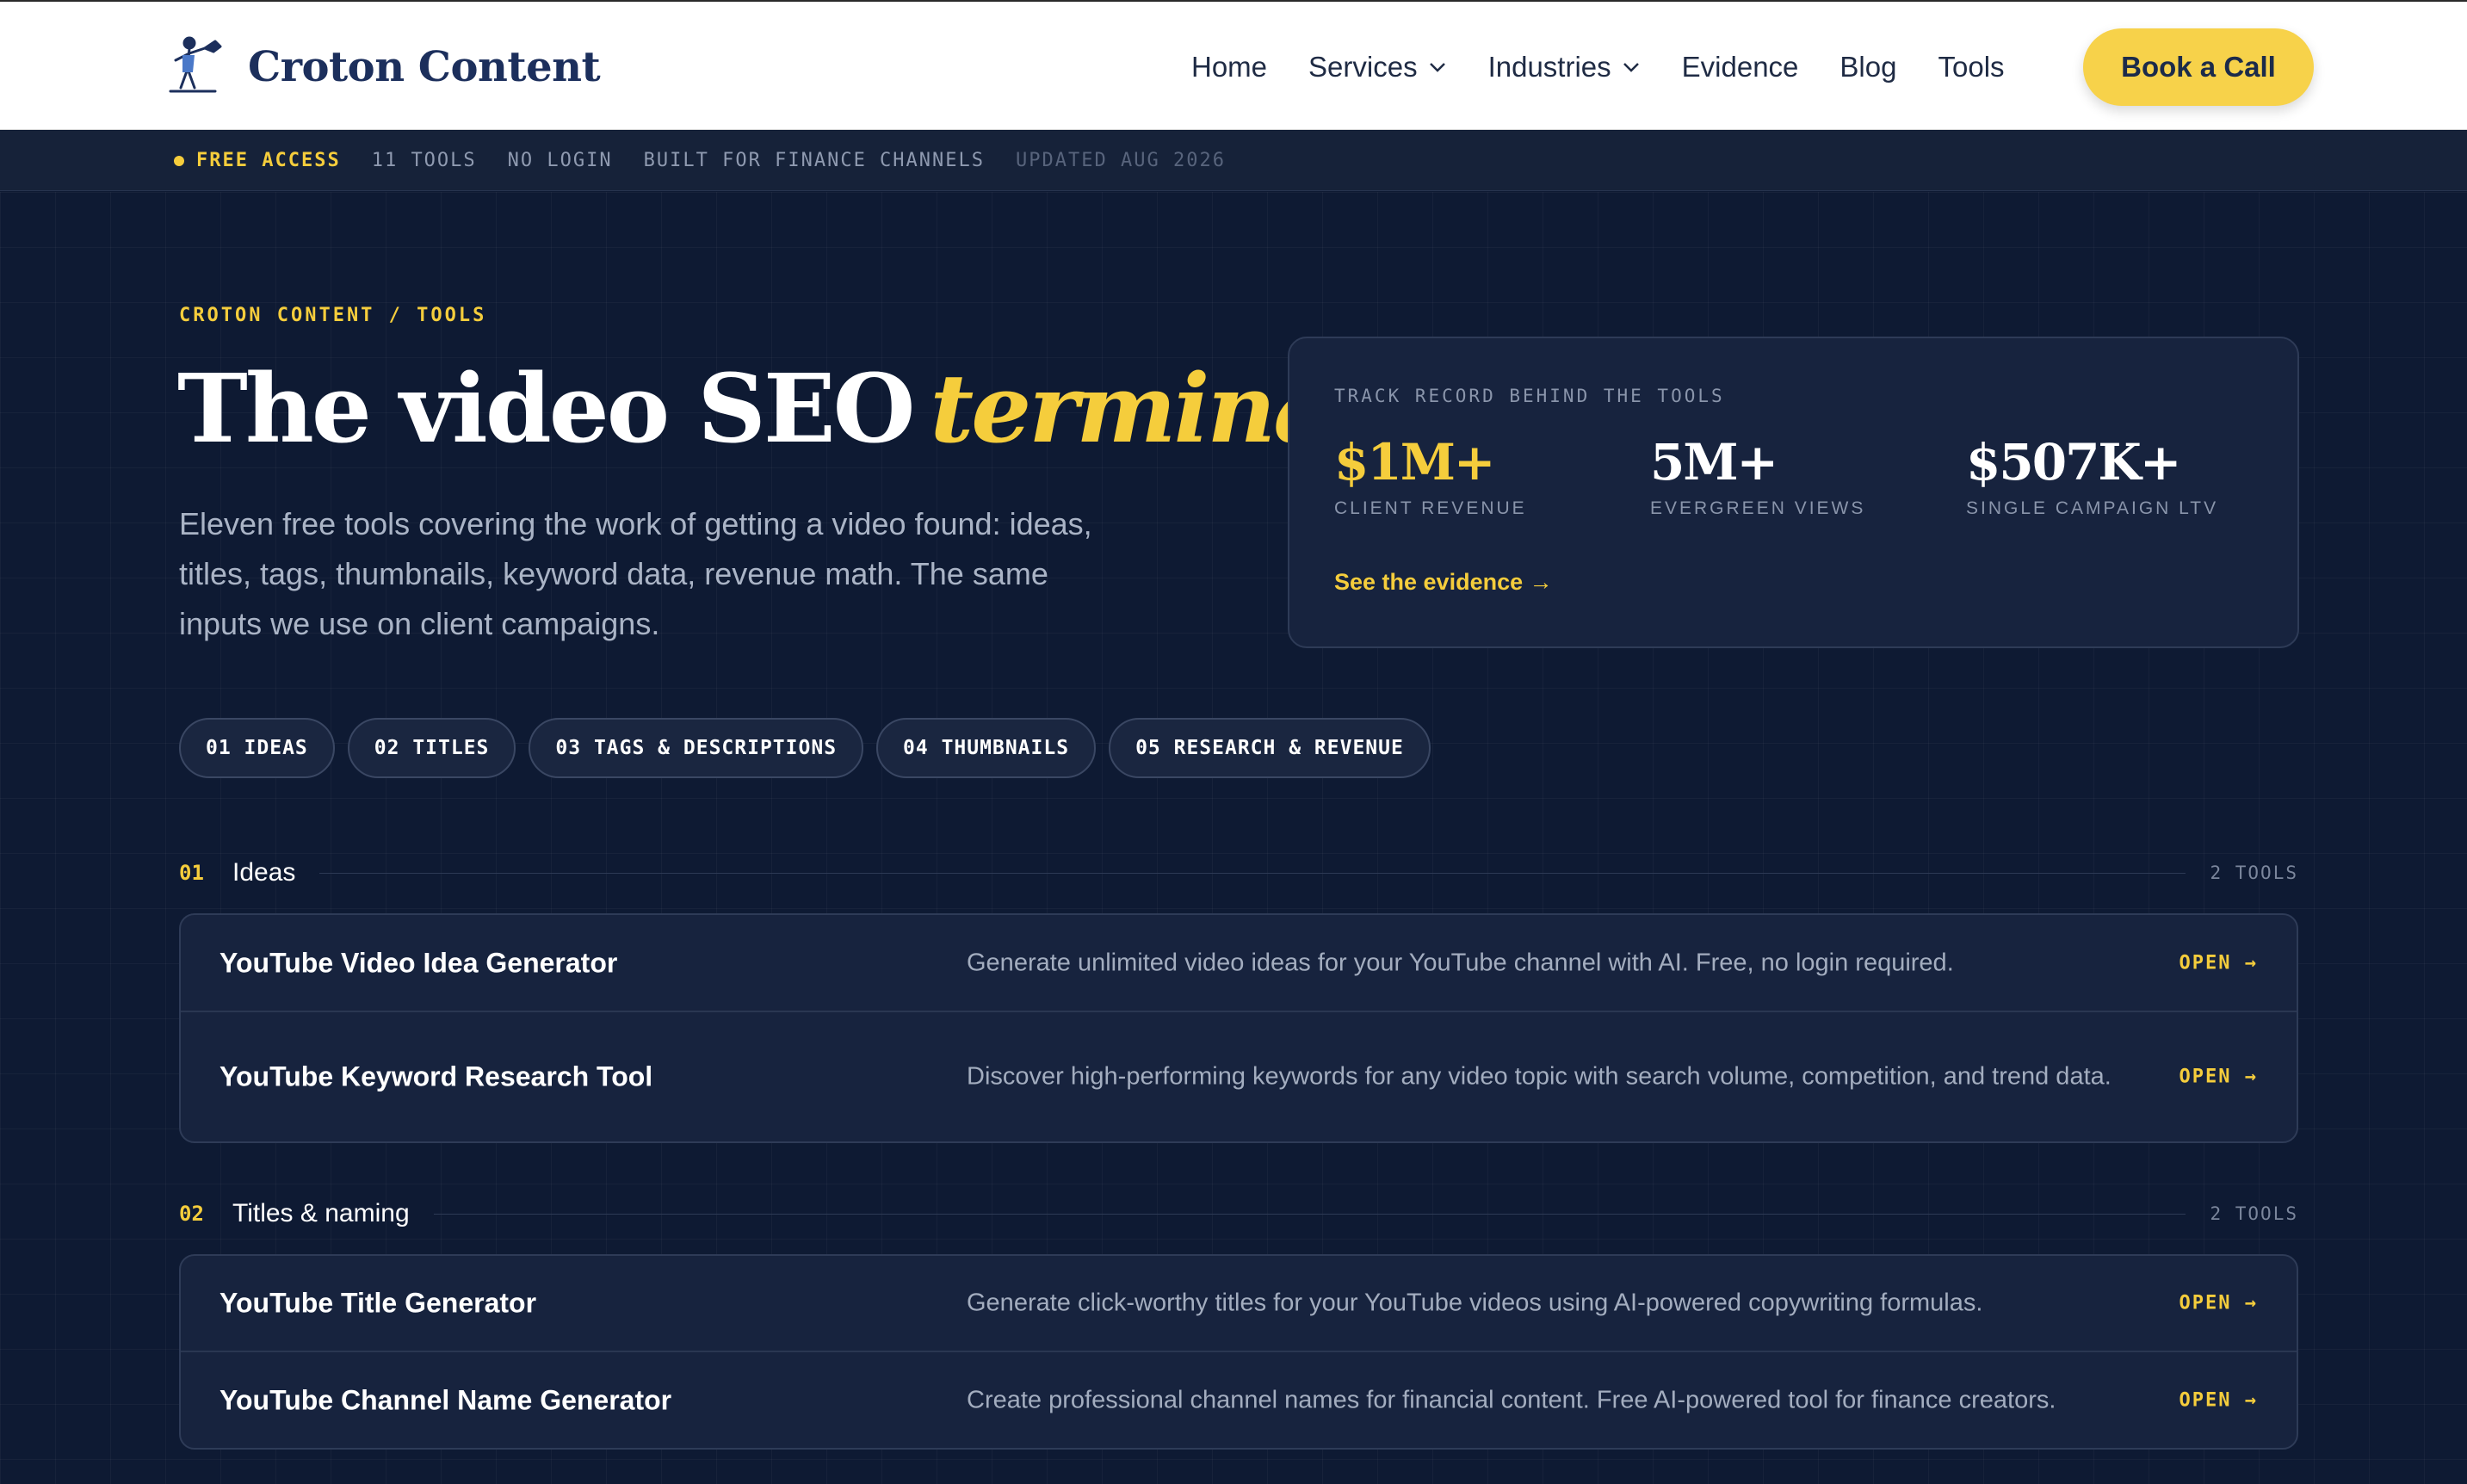 This screenshot has height=1484, width=2467. I want to click on see-evidence-link: See the evidence →, so click(1443, 582).